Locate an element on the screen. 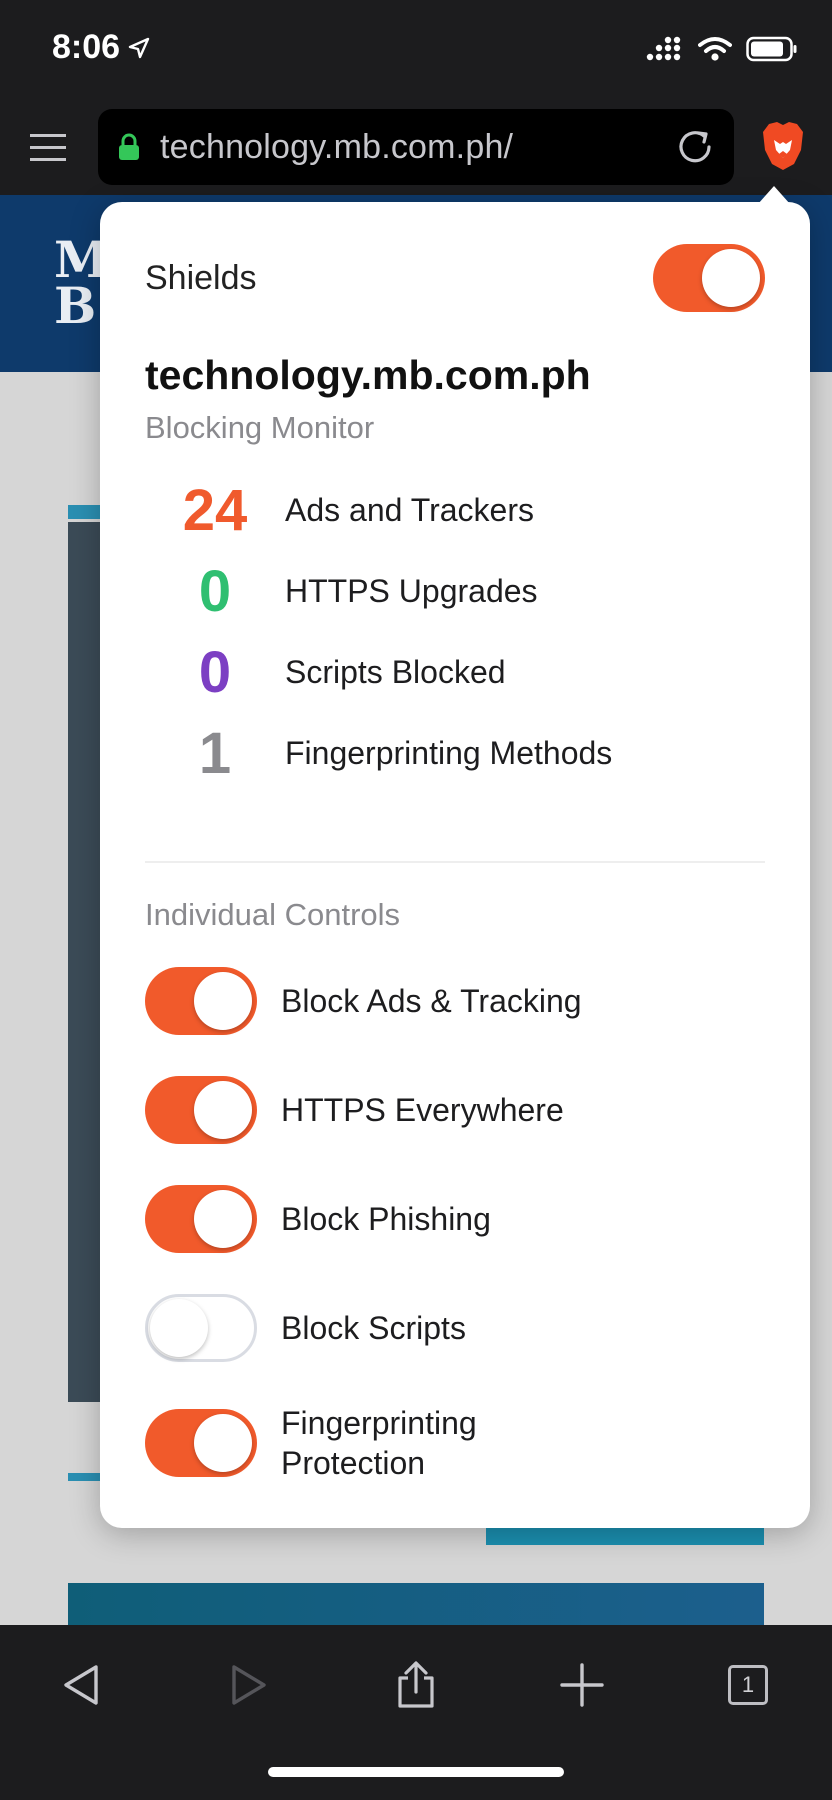 The image size is (832, 1800). shields-header: Shields is located at coordinates (455, 278).